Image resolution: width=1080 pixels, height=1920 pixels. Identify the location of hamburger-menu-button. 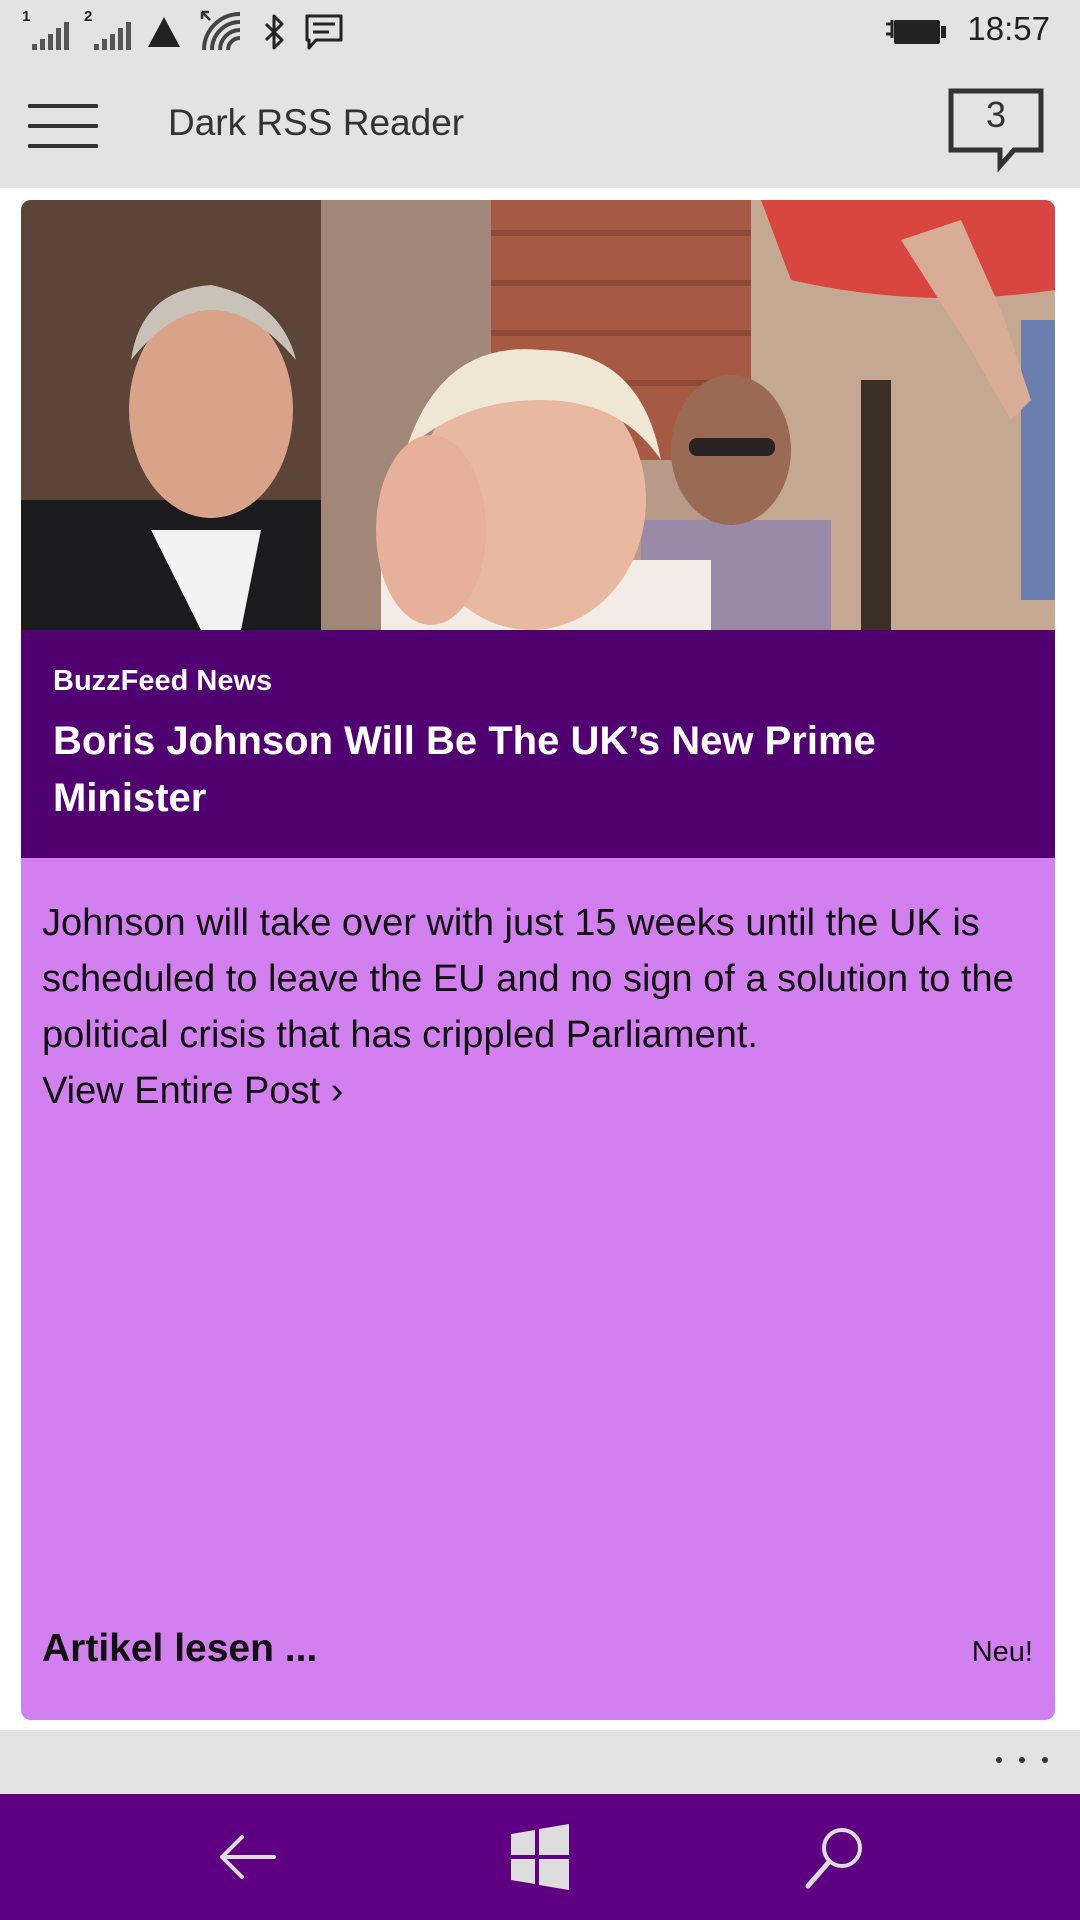
(63, 126).